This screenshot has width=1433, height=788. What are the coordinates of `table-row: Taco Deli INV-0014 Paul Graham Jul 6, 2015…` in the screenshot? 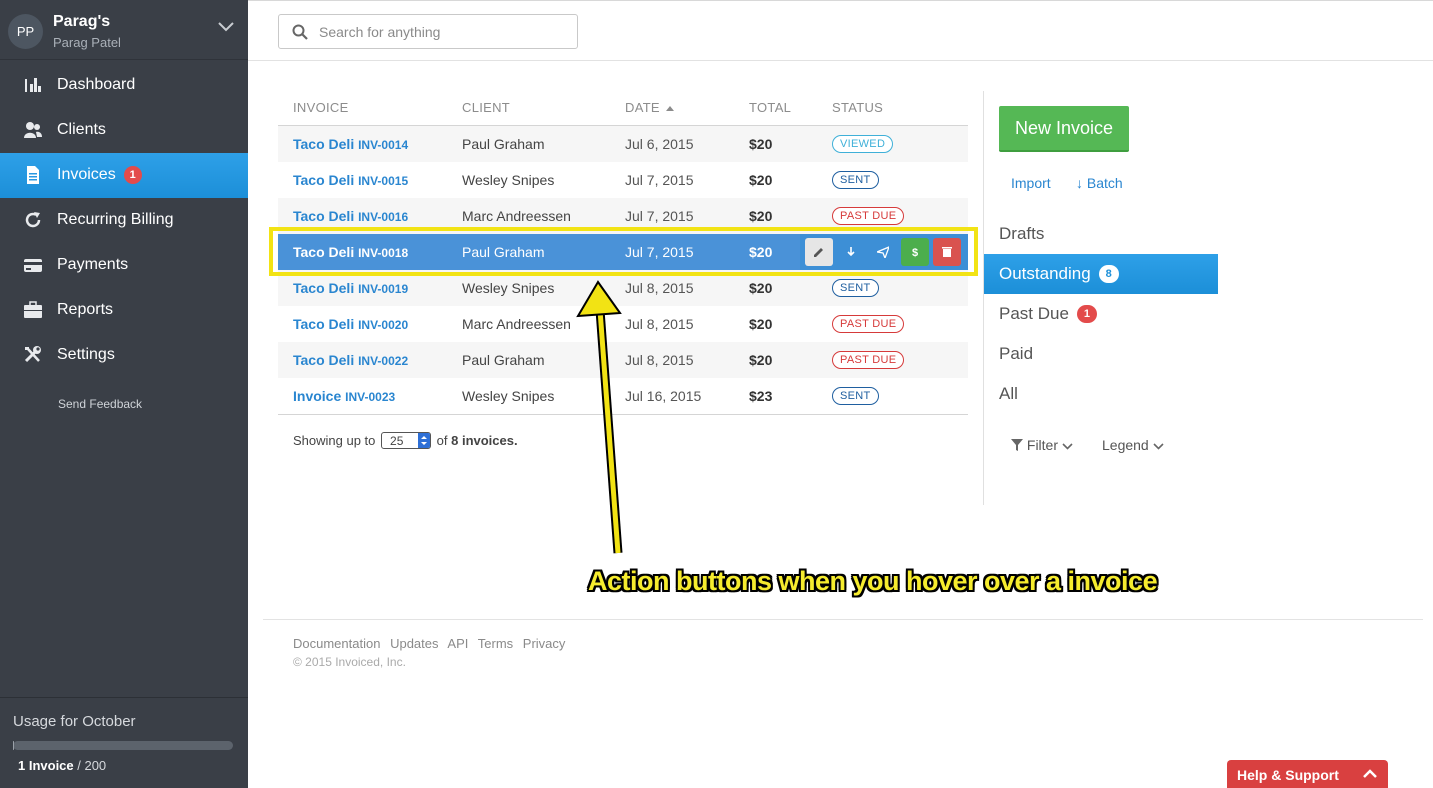 It's located at (623, 144).